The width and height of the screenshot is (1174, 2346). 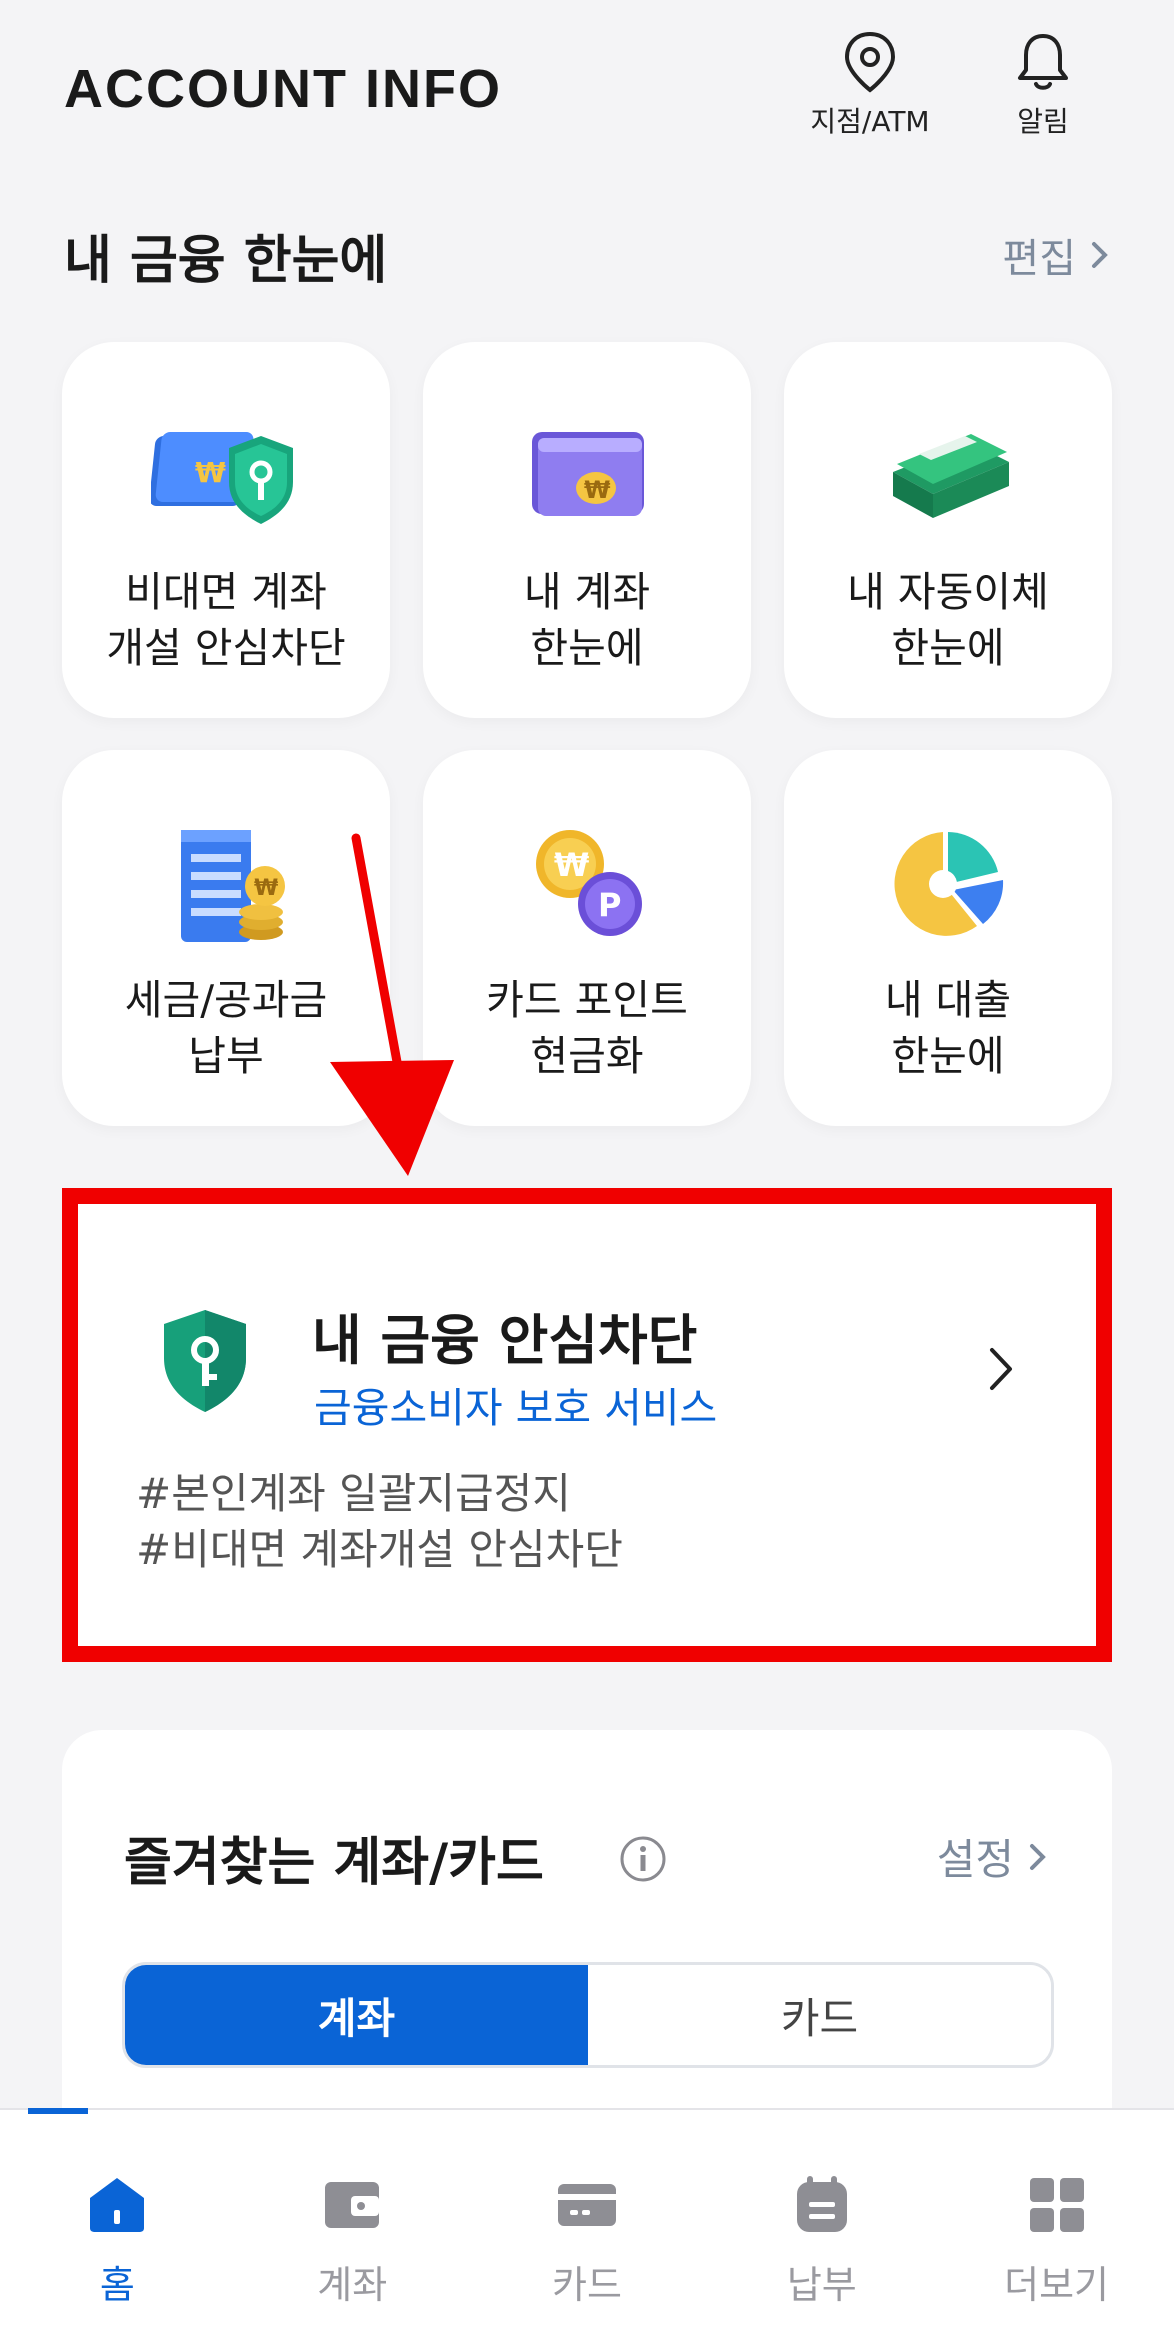 I want to click on tile-label: 비대면 계좌 개설 안심차단, so click(x=226, y=620).